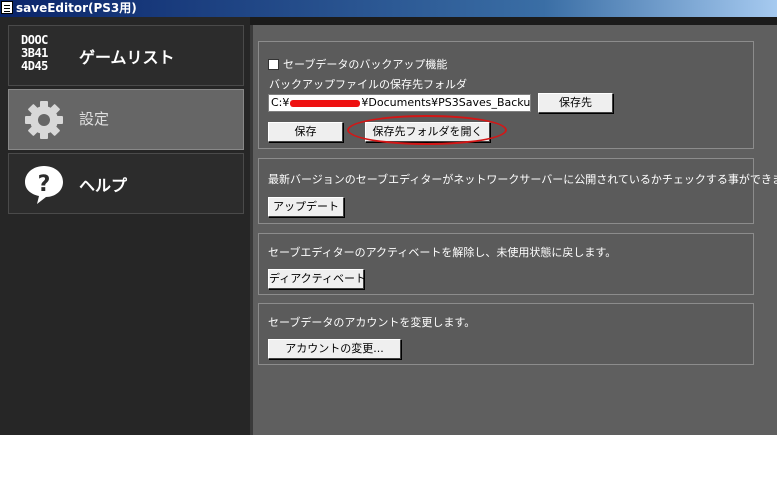 The image size is (777, 480). I want to click on logo-digits-line: 4D45, so click(34, 66).